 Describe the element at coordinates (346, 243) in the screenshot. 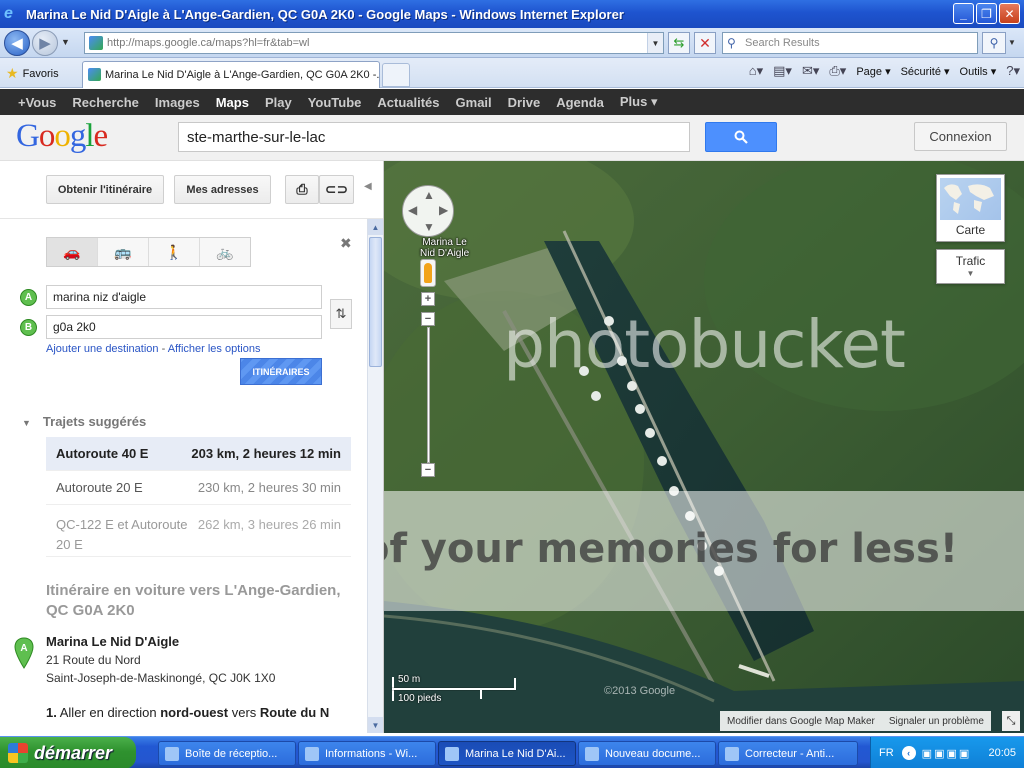

I see `close-directions-icon: ✖` at that location.